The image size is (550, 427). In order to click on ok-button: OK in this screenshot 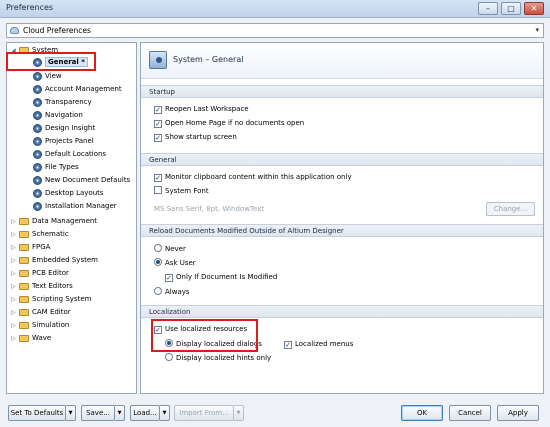, I will do `click(422, 413)`.